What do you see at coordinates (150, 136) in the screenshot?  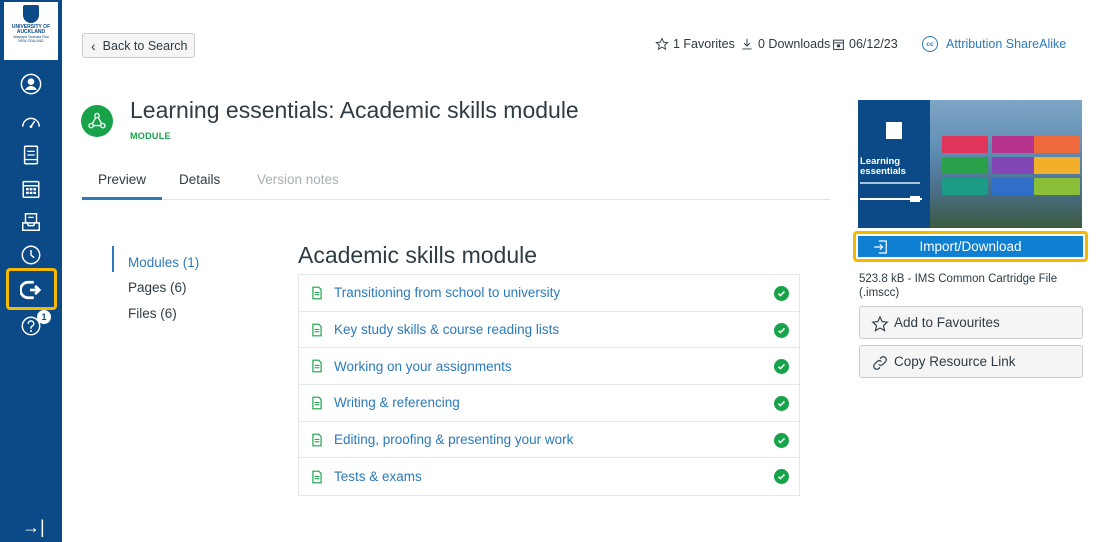 I see `resource-type-label: MODULE` at bounding box center [150, 136].